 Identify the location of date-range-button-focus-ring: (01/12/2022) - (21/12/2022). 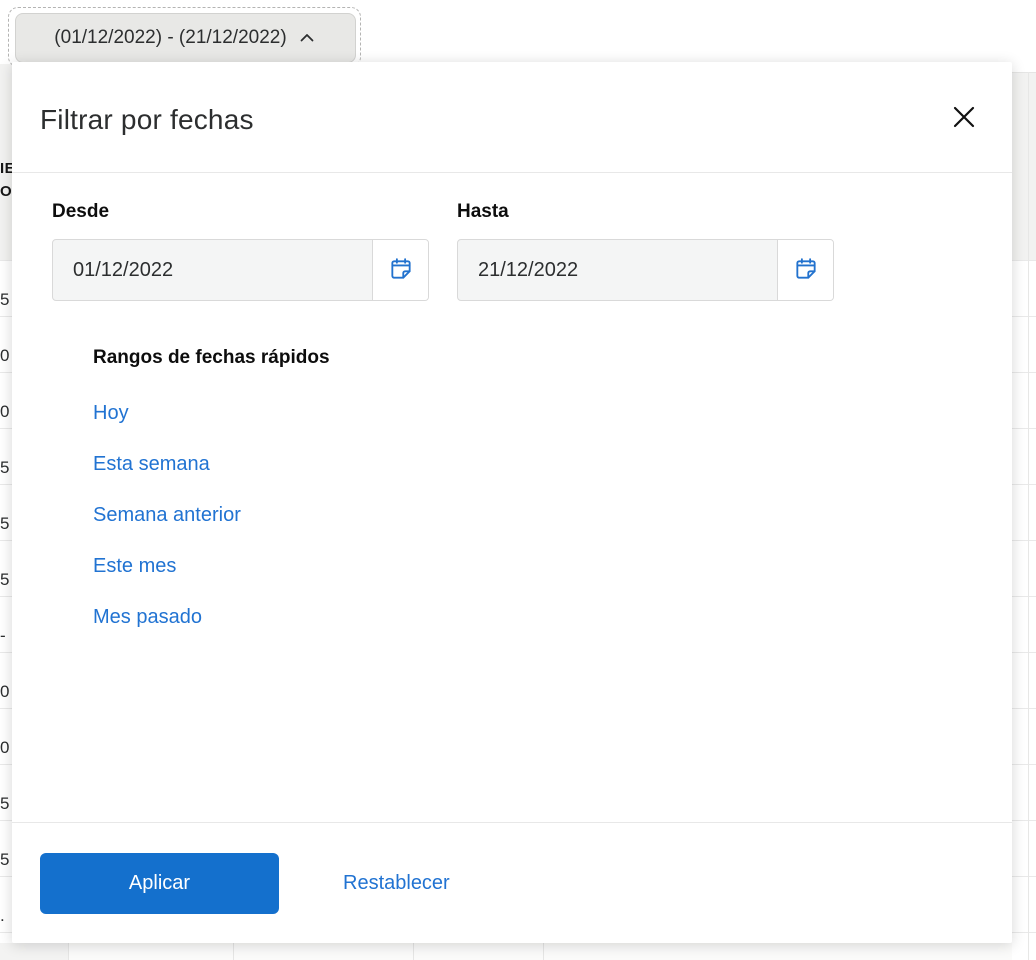
(184, 37).